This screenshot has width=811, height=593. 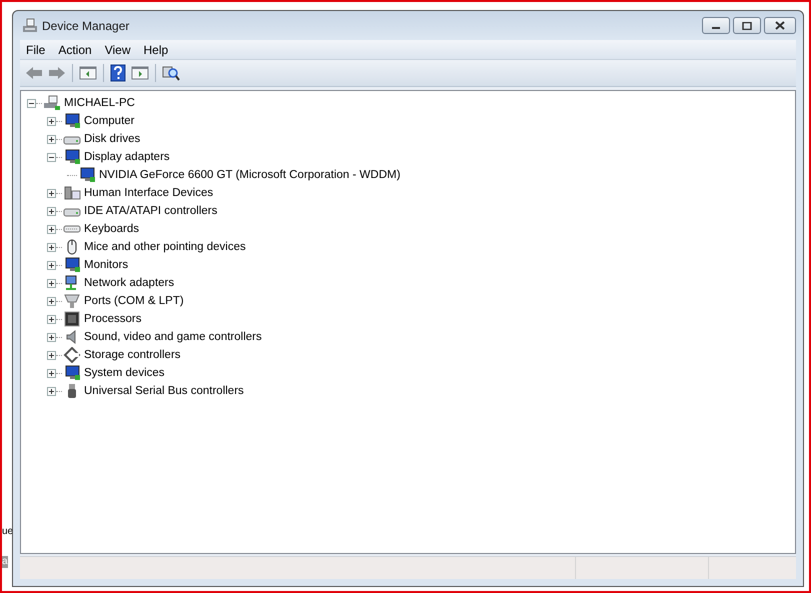 I want to click on left-arrow-icon, so click(x=34, y=73).